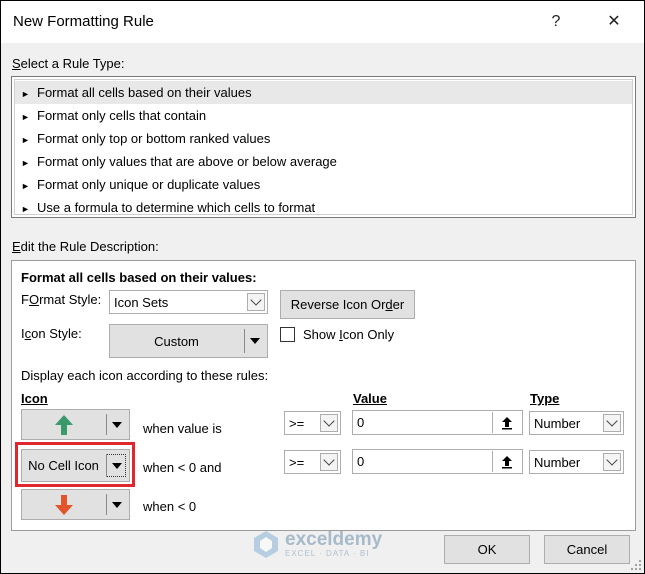 This screenshot has width=645, height=574. I want to click on cancel-button: Cancel, so click(587, 549).